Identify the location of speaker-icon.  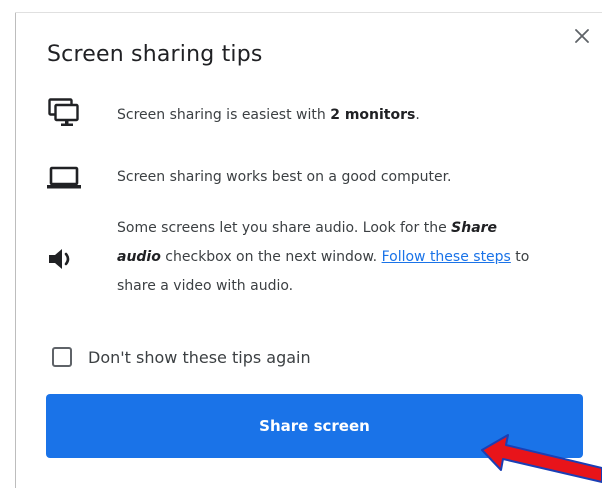
(64, 259).